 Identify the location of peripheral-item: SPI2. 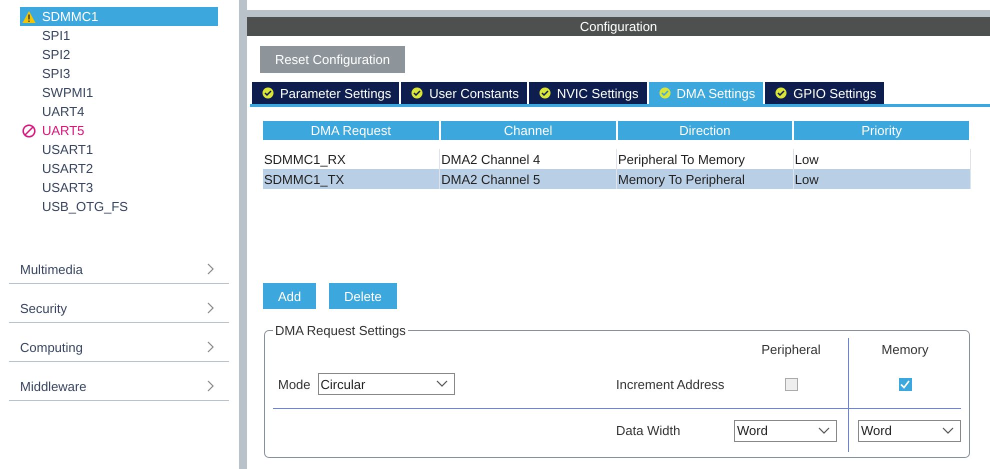
(119, 54).